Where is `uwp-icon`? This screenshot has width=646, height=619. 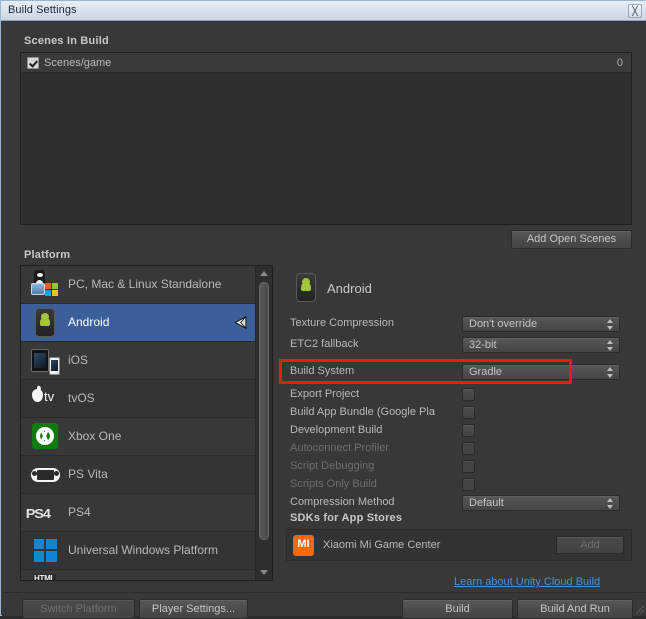
uwp-icon is located at coordinates (45, 550).